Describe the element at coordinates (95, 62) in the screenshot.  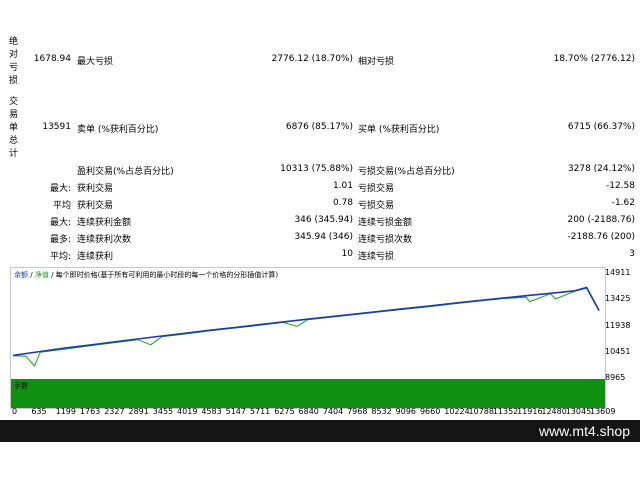
I see `max-drawdown-label: 最大亏损` at that location.